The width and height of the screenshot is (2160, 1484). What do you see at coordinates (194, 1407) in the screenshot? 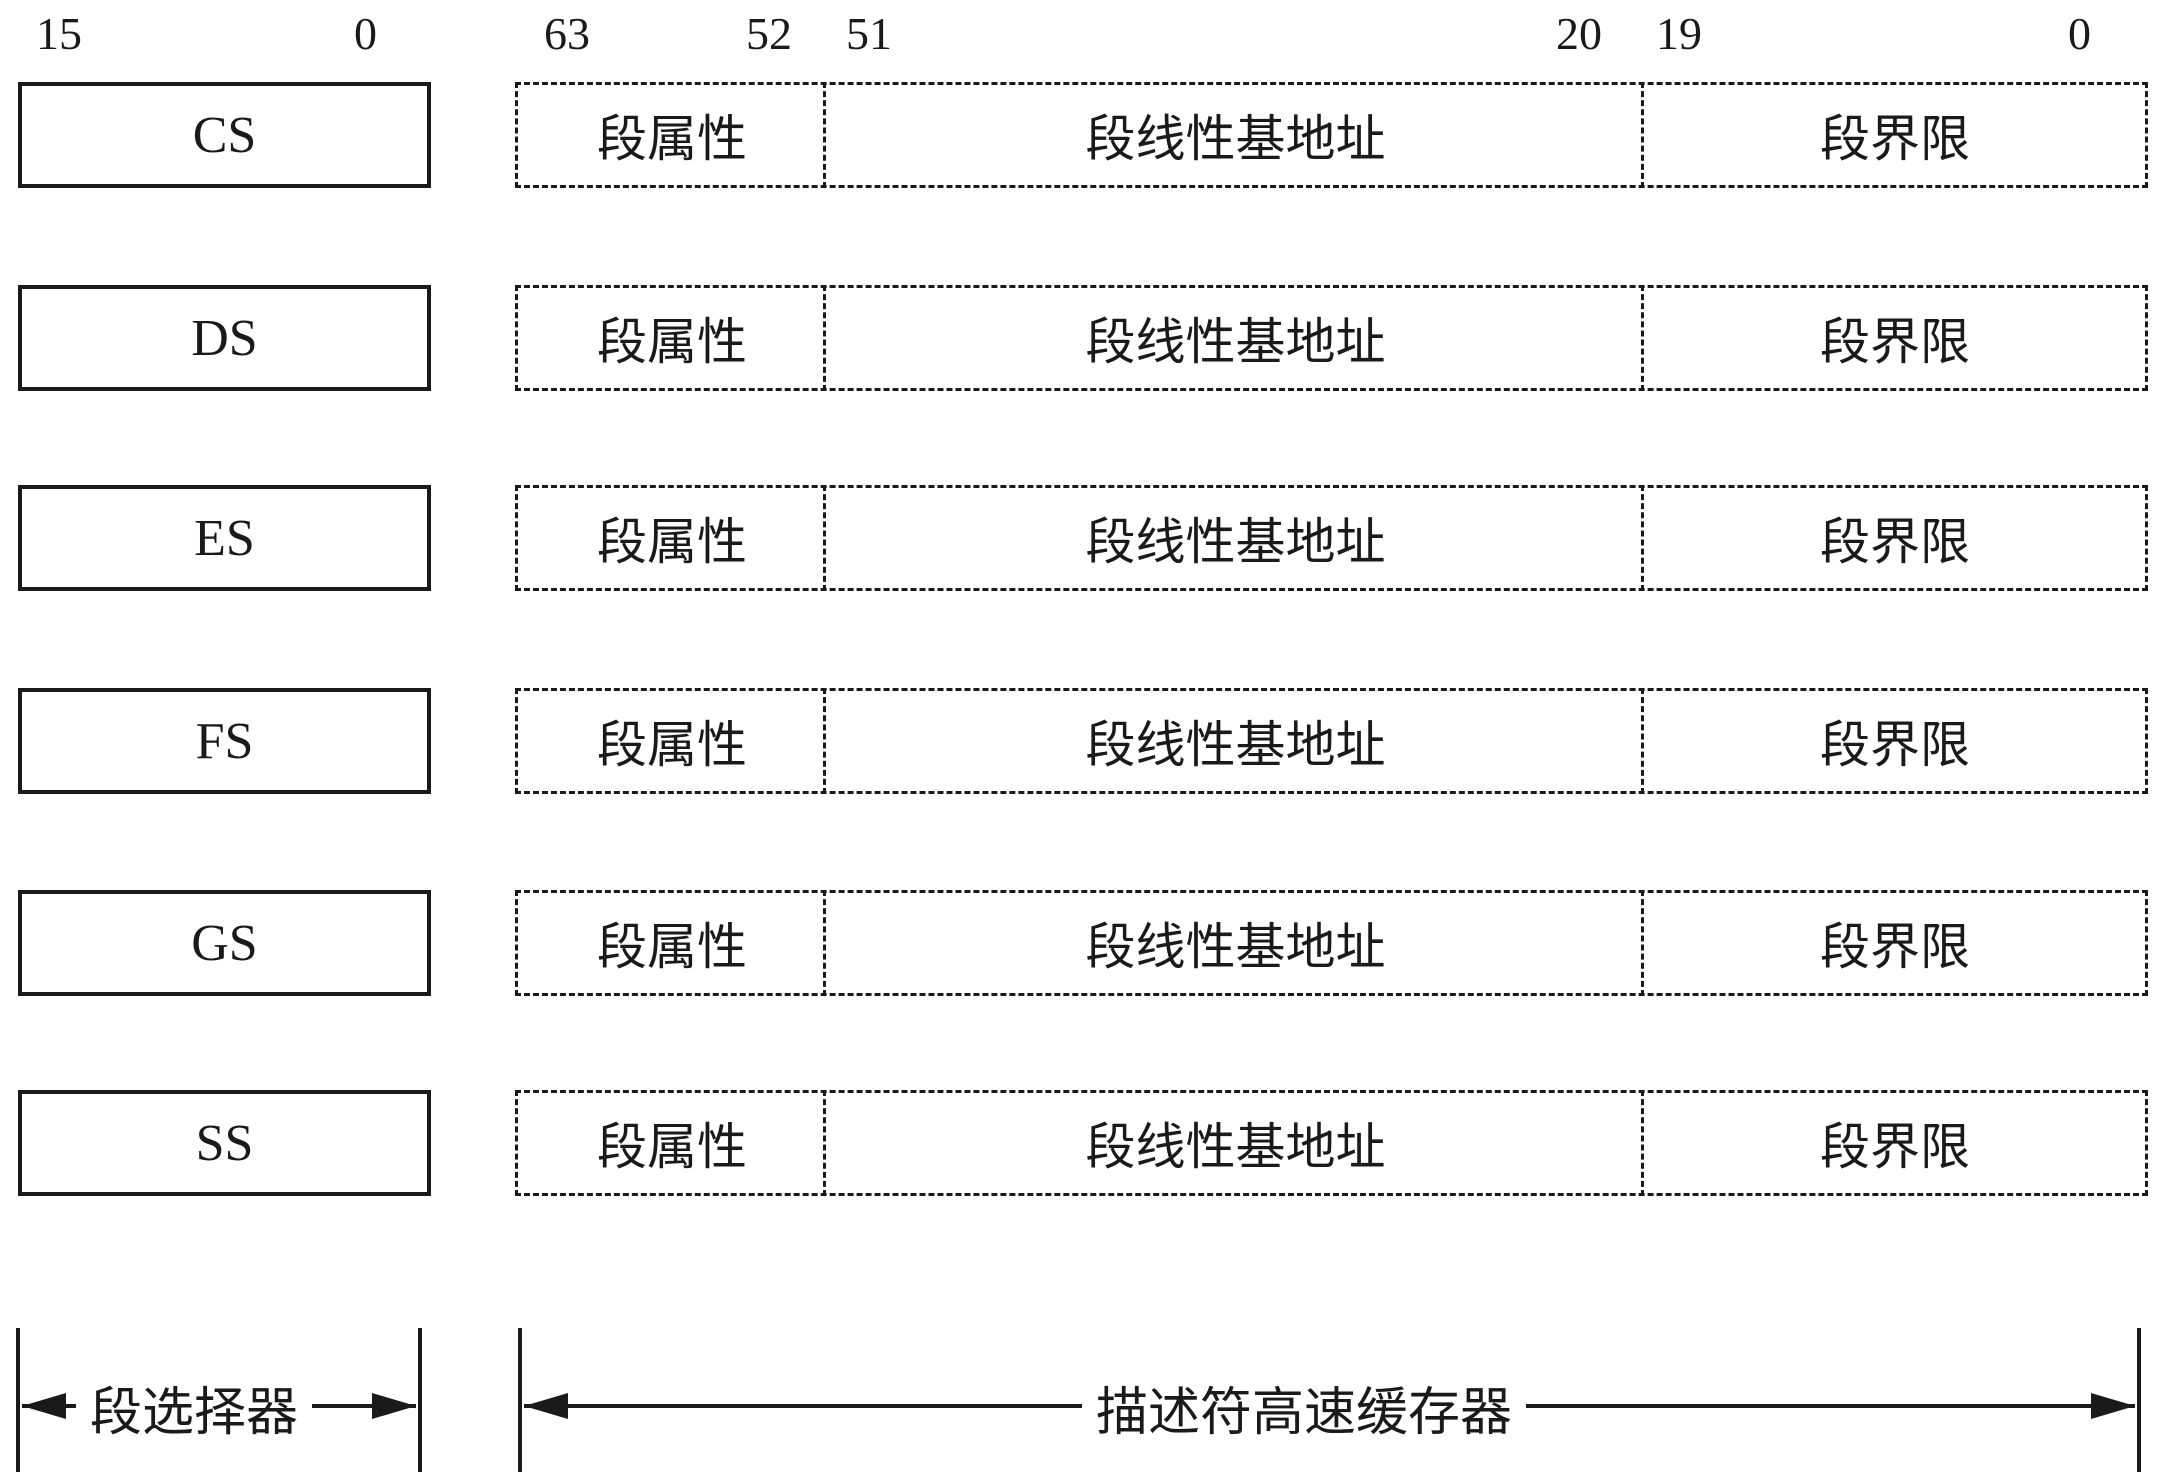
I see `segment-selector-label: 段选择器` at bounding box center [194, 1407].